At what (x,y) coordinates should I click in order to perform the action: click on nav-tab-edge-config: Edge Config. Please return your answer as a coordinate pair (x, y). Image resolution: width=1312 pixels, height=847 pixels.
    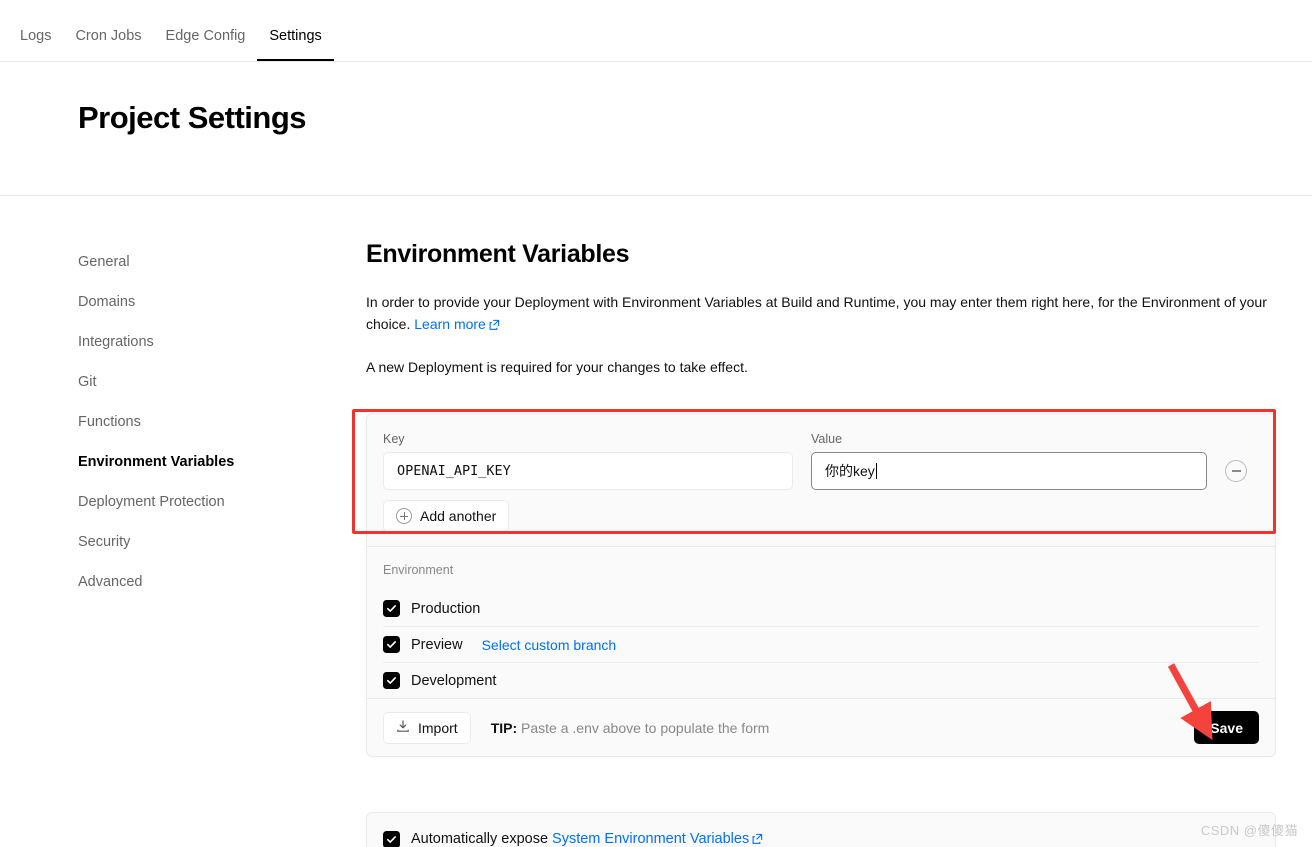
    Looking at the image, I should click on (206, 44).